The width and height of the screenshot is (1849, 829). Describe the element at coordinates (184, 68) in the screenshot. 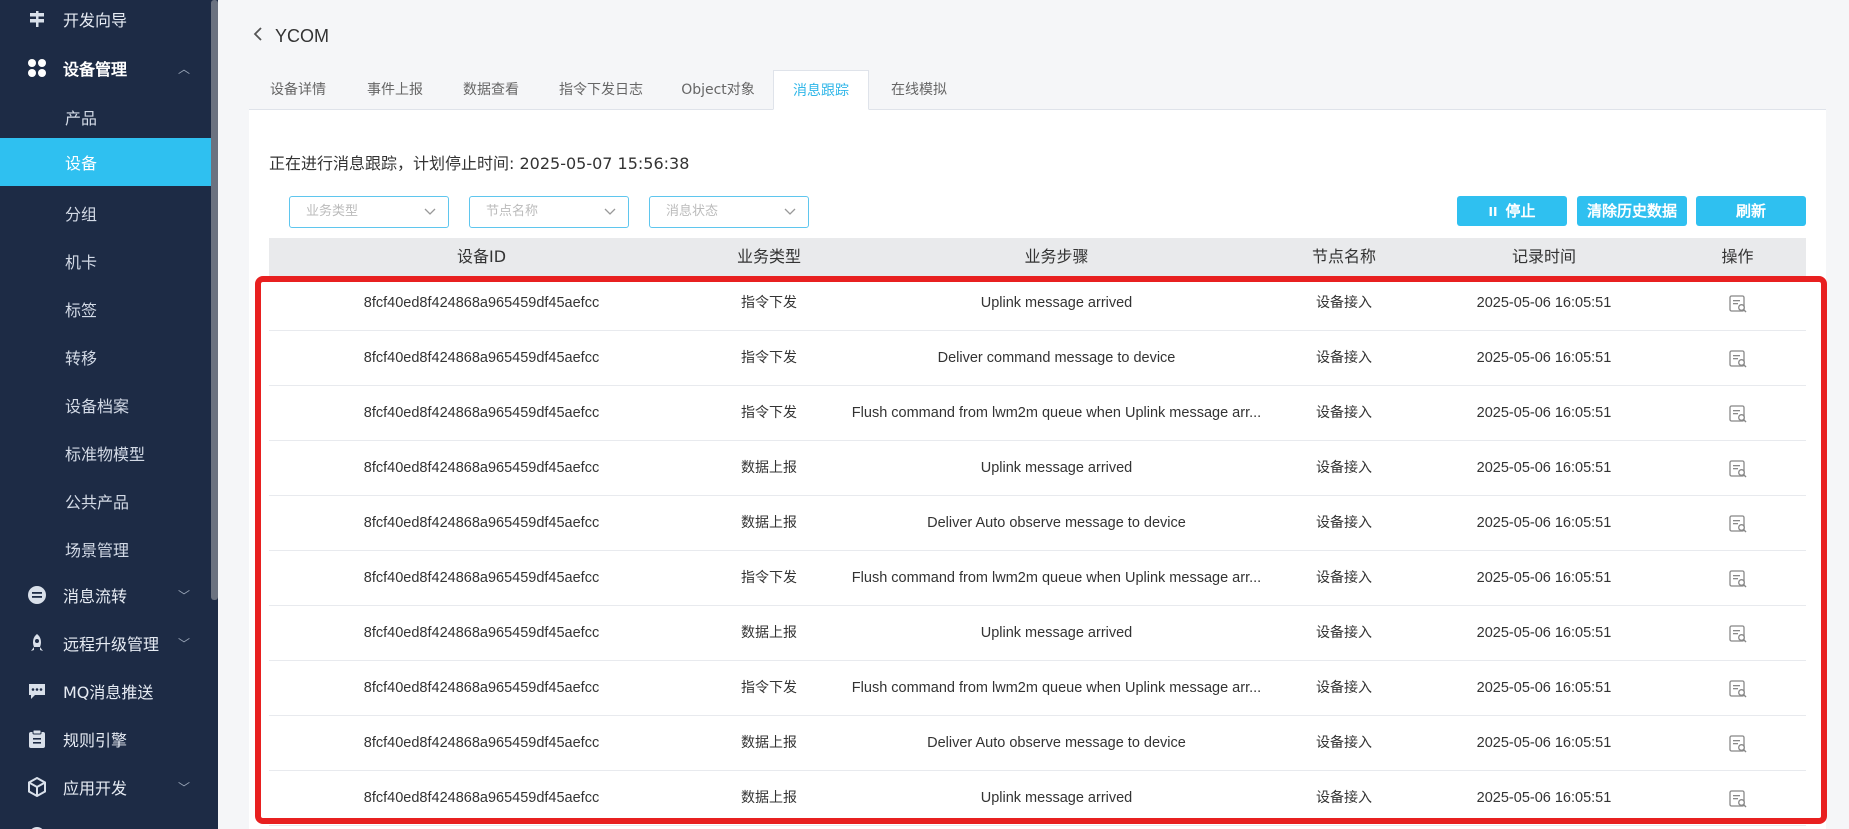

I see `chevron-up-icon: ︿` at that location.